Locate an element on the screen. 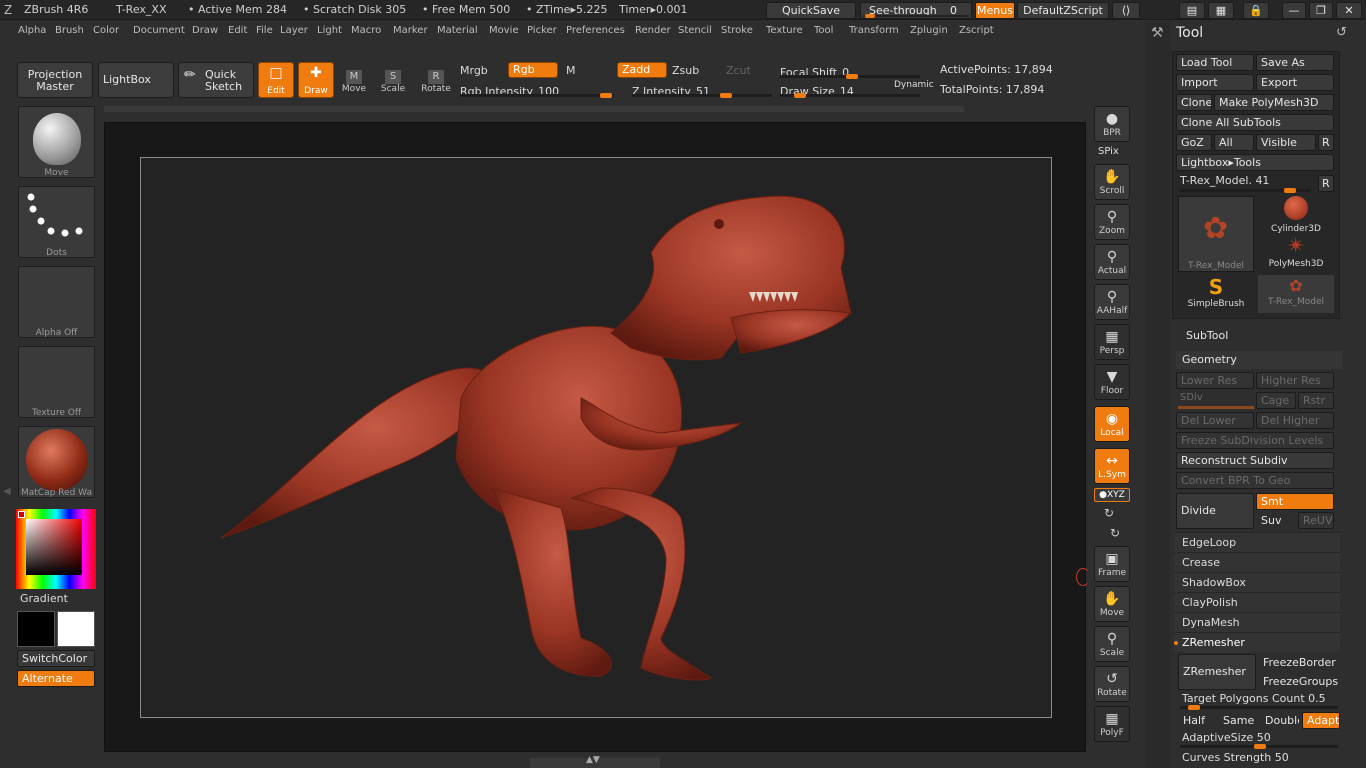  adapt-button: Adapt is located at coordinates (1321, 720).